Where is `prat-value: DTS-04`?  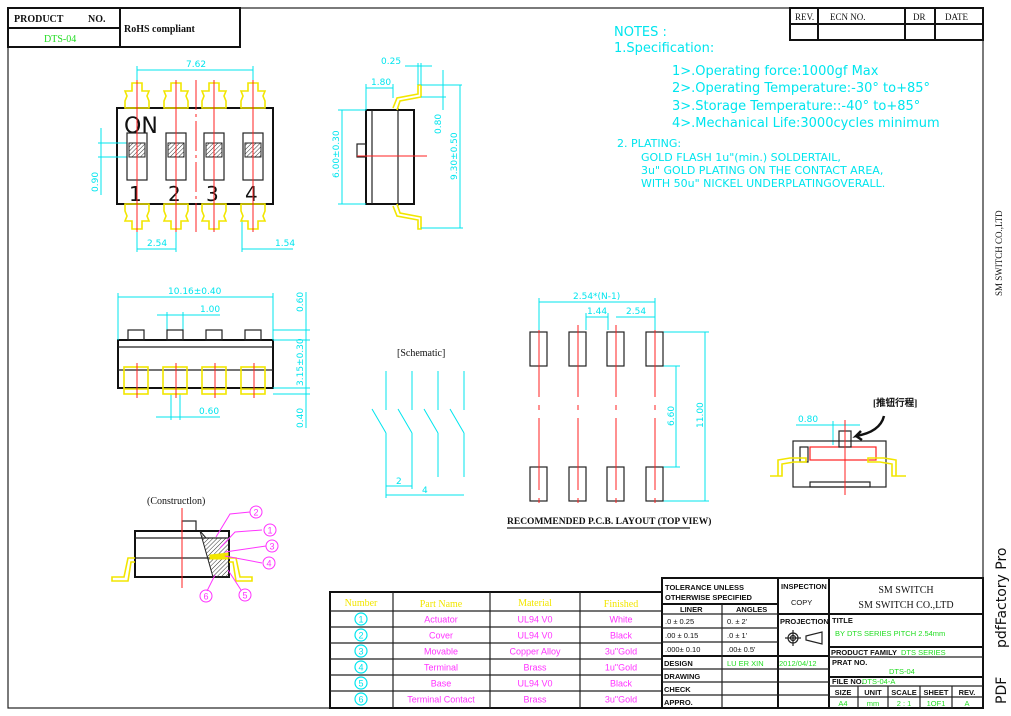 prat-value: DTS-04 is located at coordinates (902, 671).